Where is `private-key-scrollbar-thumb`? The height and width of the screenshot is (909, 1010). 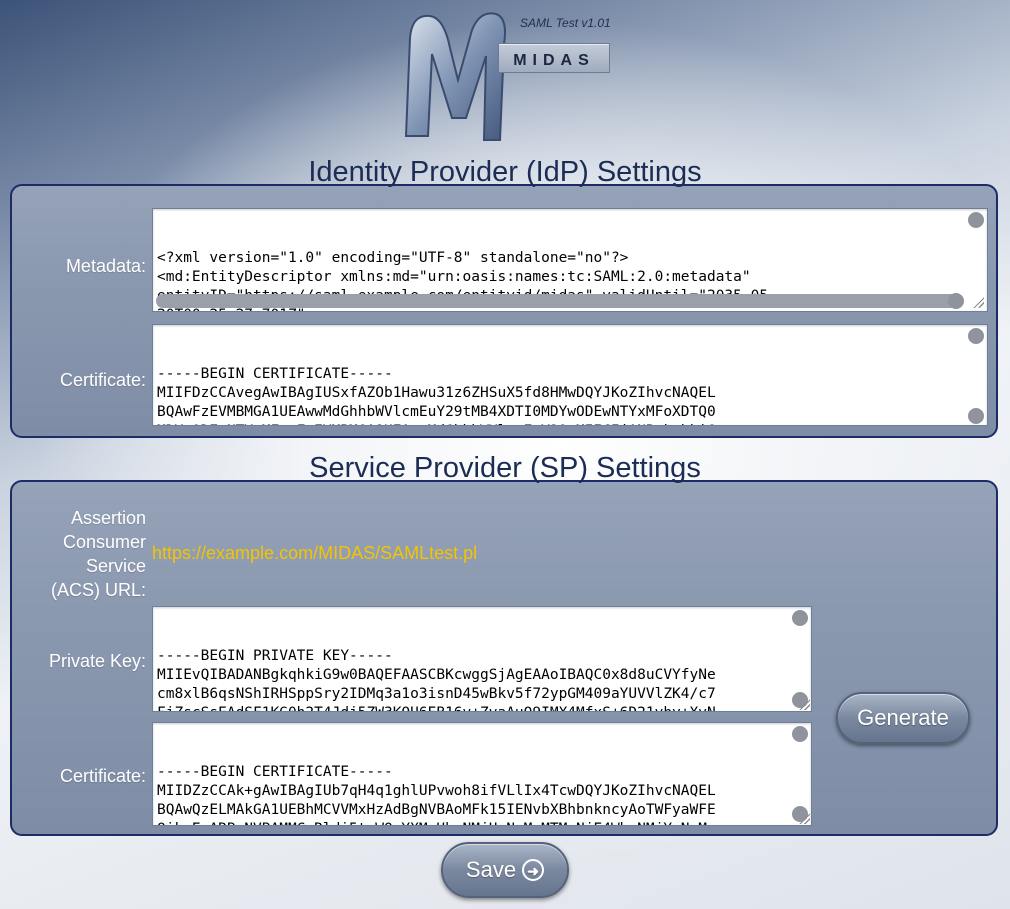
private-key-scrollbar-thumb is located at coordinates (800, 618).